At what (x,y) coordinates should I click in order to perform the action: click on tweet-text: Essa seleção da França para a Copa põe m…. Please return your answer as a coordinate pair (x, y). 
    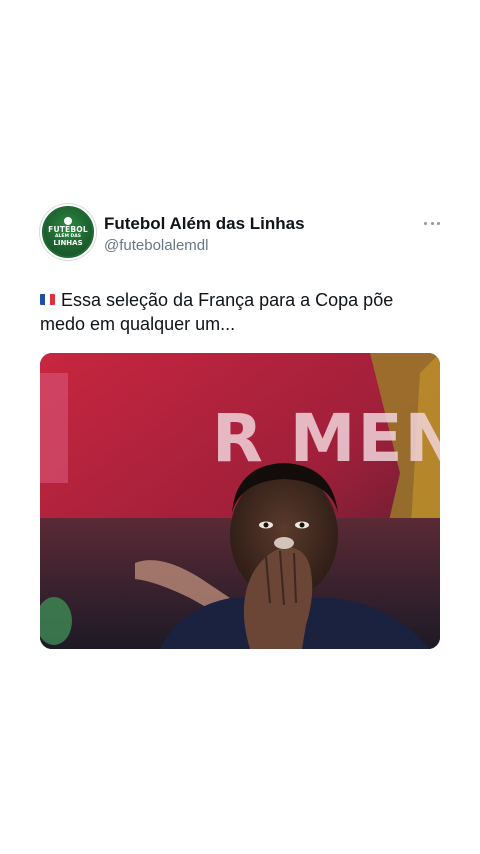
    Looking at the image, I should click on (217, 312).